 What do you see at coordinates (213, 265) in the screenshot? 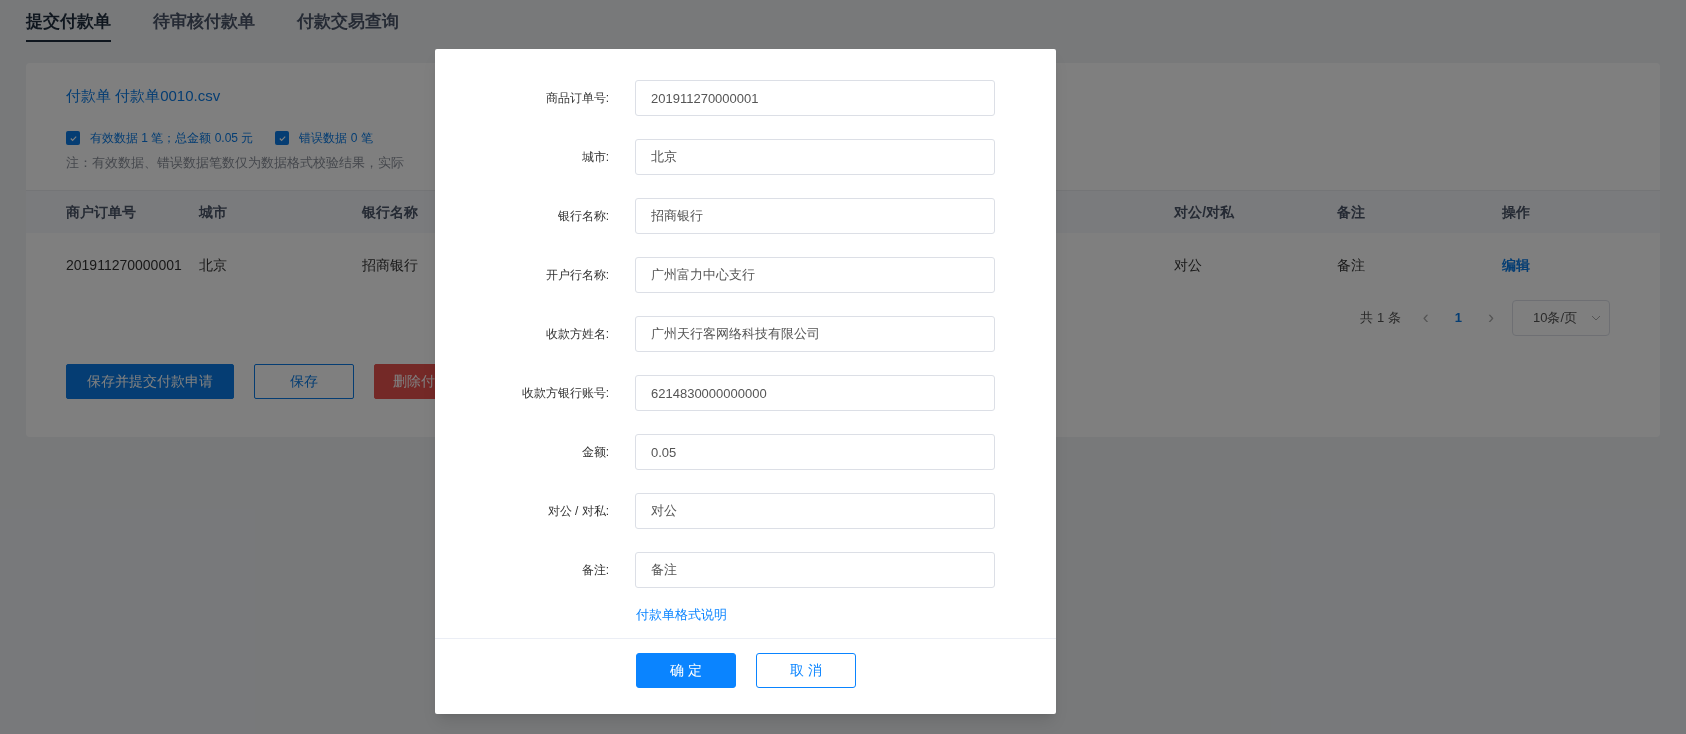
I see `table-cell: 北京` at bounding box center [213, 265].